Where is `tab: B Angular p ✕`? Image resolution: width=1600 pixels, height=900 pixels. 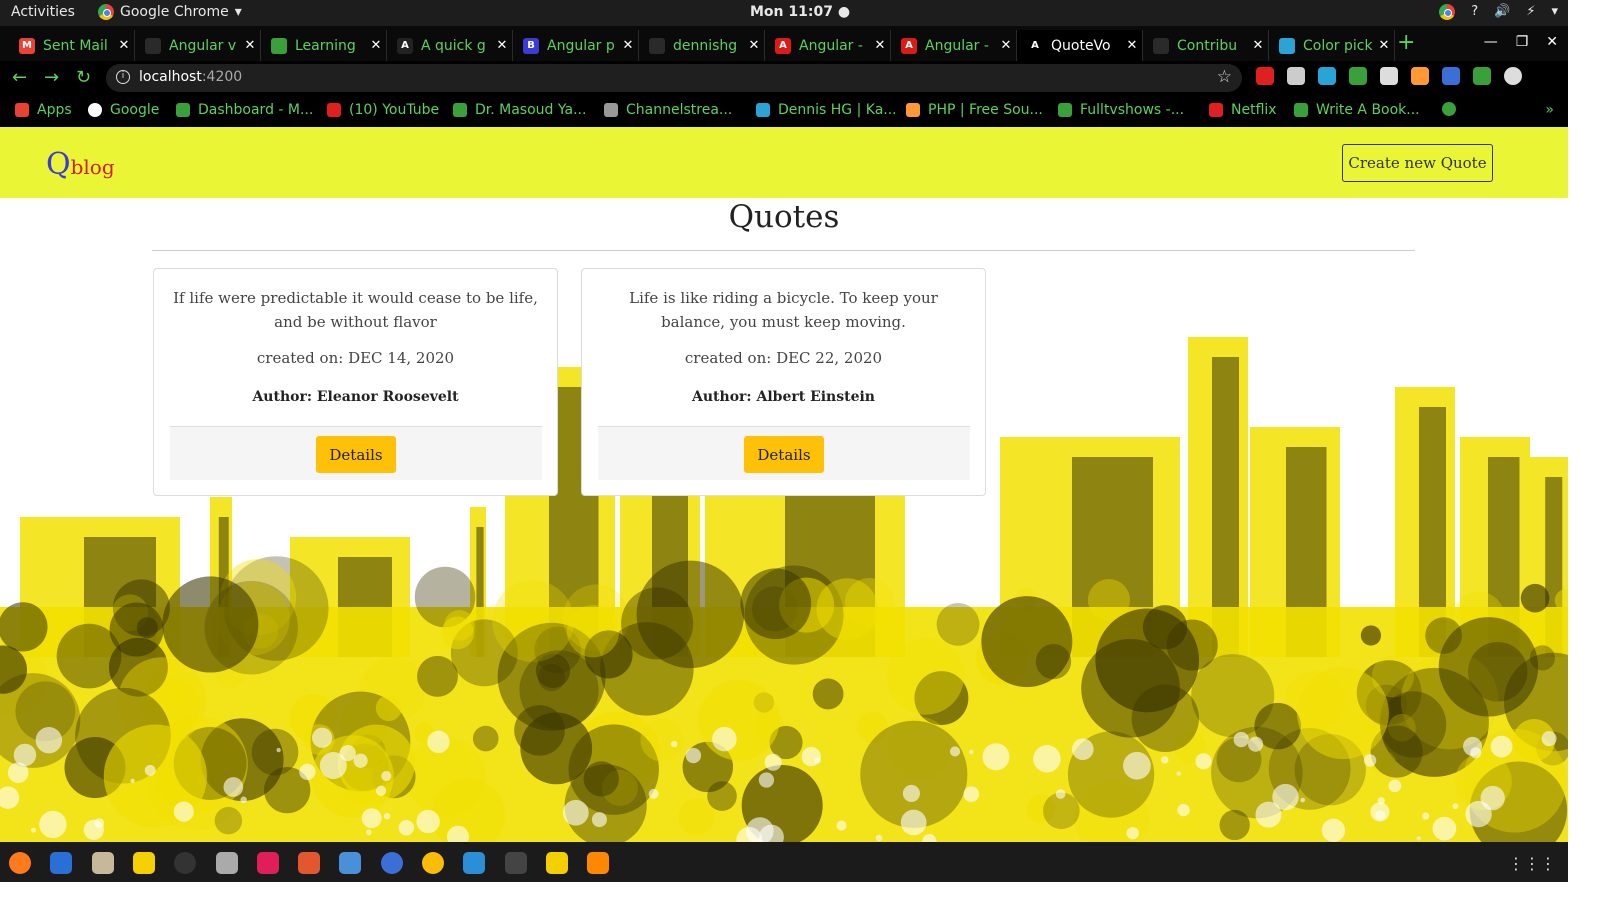 tab: B Angular p ✕ is located at coordinates (576, 45).